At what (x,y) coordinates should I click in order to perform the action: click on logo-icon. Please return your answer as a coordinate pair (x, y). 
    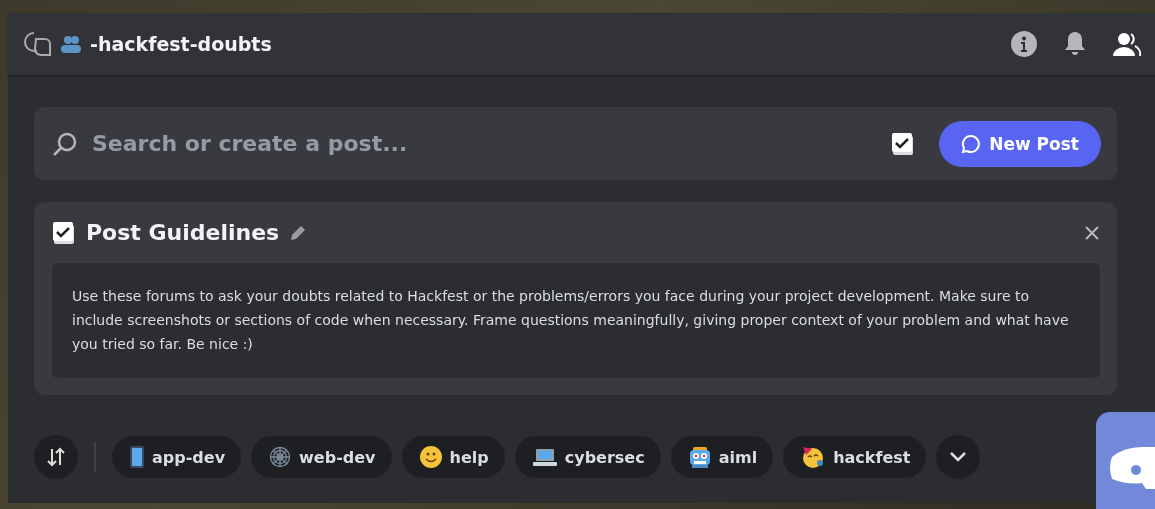
    Looking at the image, I should click on (1125, 460).